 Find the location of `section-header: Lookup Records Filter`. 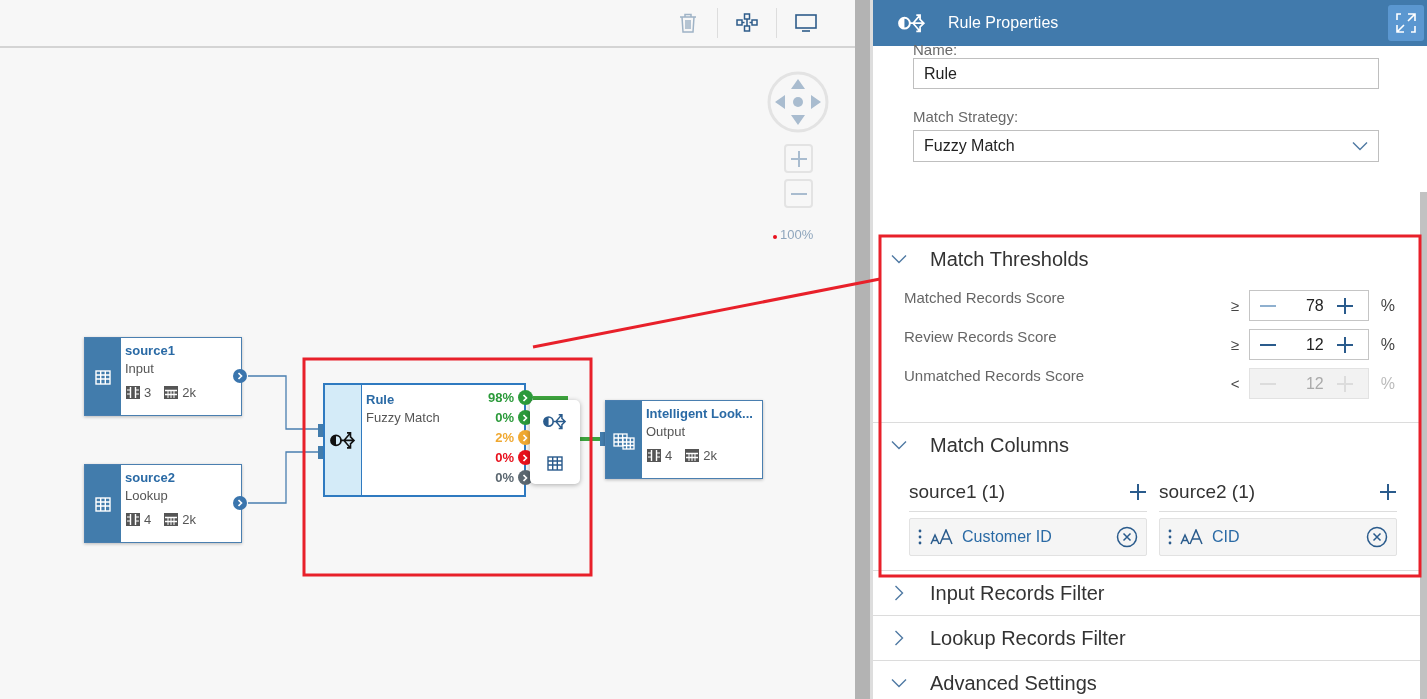

section-header: Lookup Records Filter is located at coordinates (1147, 638).